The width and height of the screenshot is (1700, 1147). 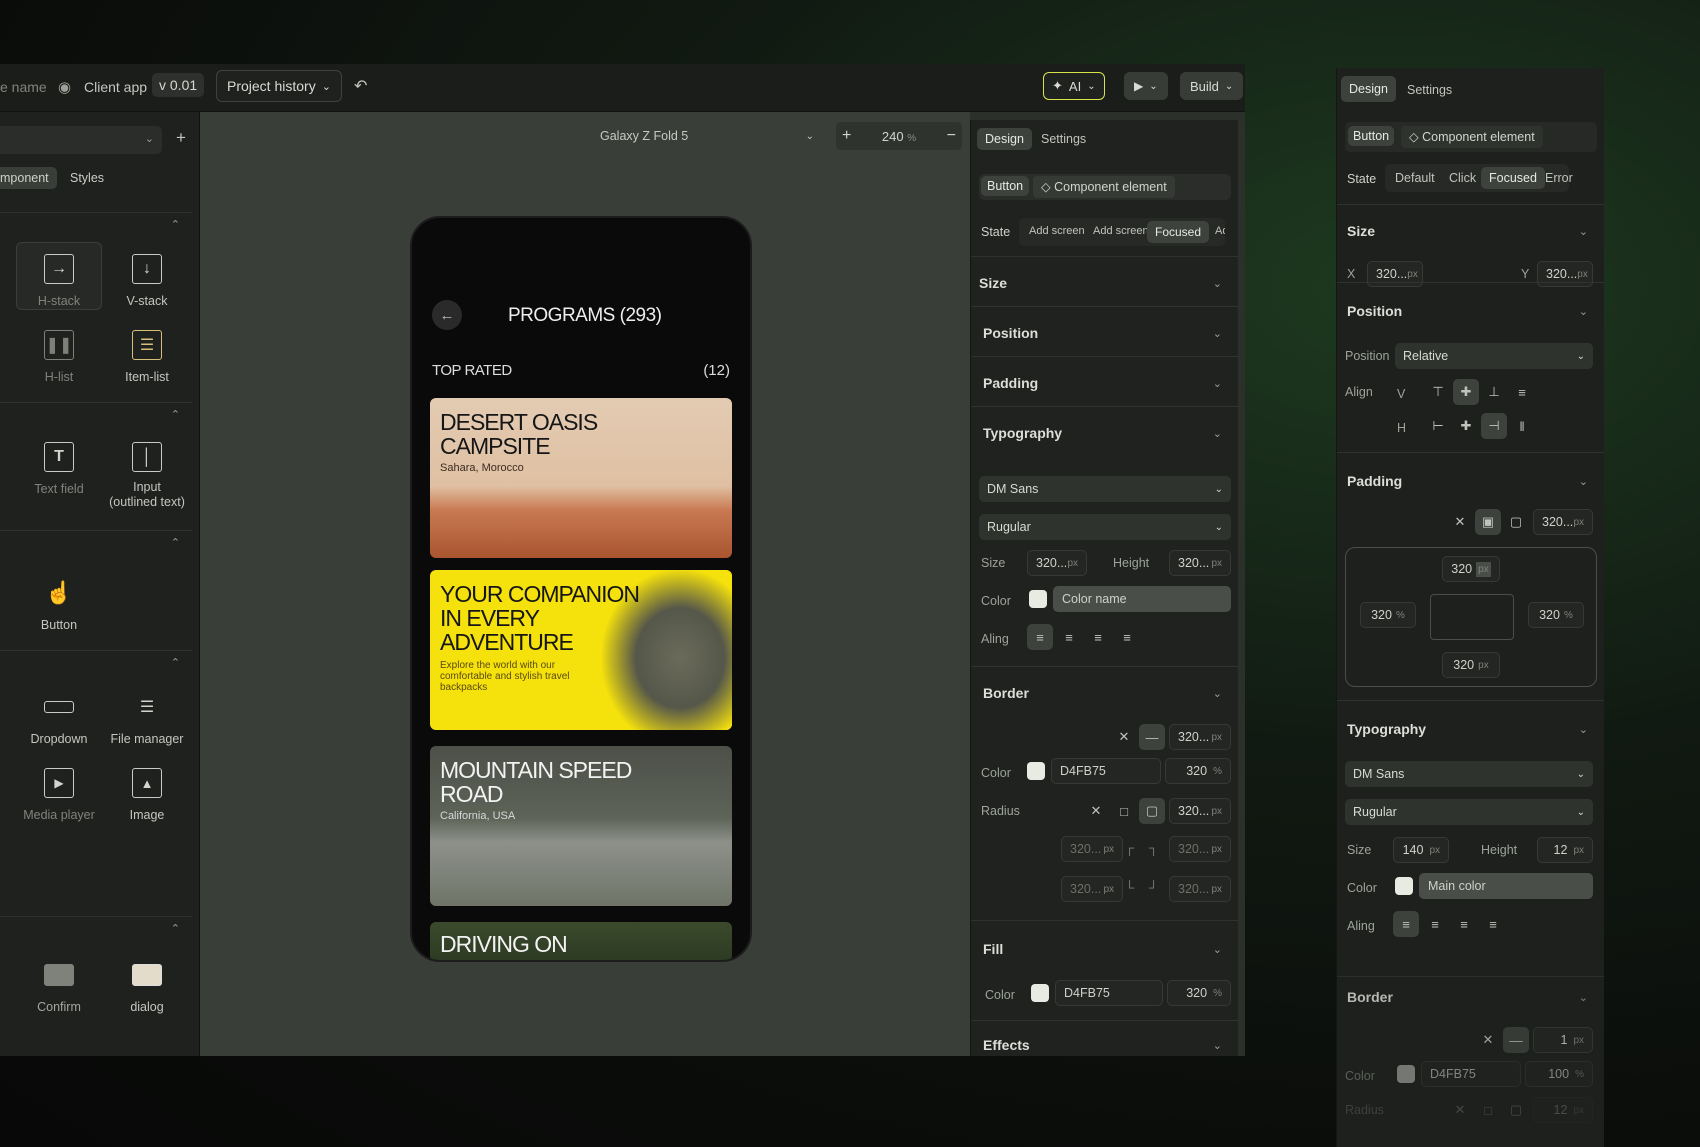 What do you see at coordinates (147, 795) in the screenshot?
I see `component-image: ▲ Image` at bounding box center [147, 795].